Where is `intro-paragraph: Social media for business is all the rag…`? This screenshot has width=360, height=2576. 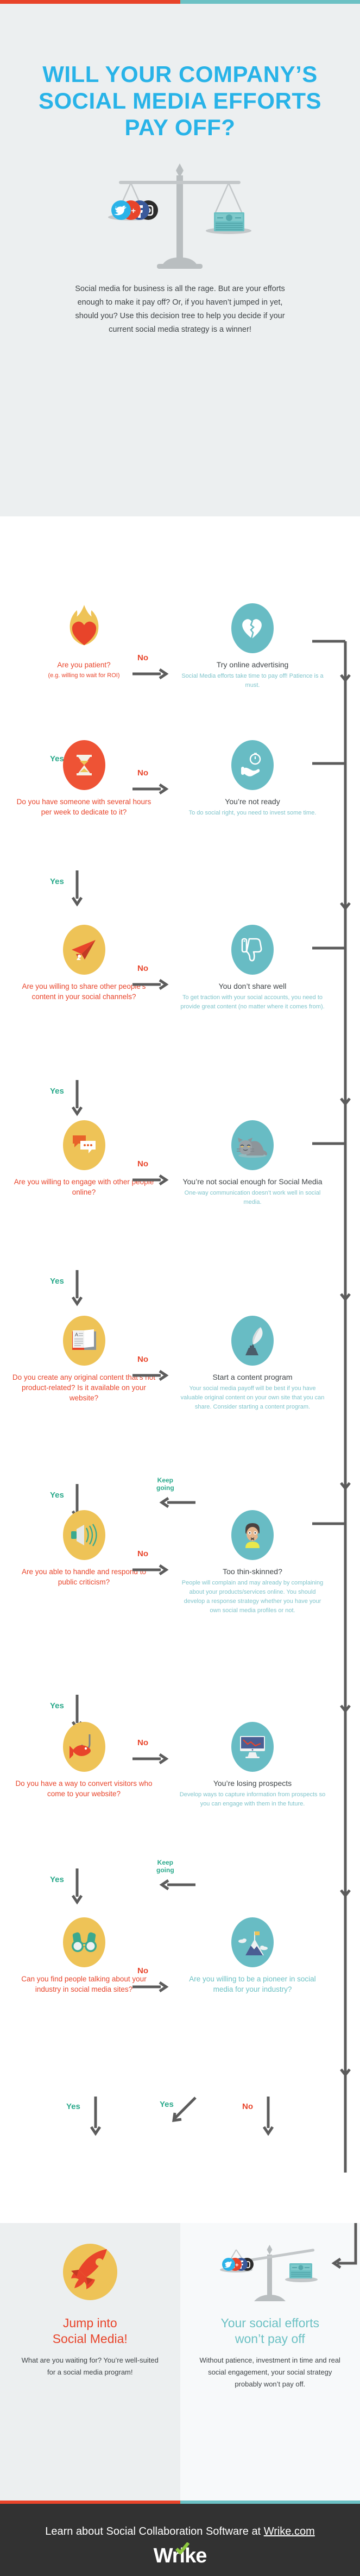
intro-paragraph: Social media for business is all the rag… is located at coordinates (180, 310).